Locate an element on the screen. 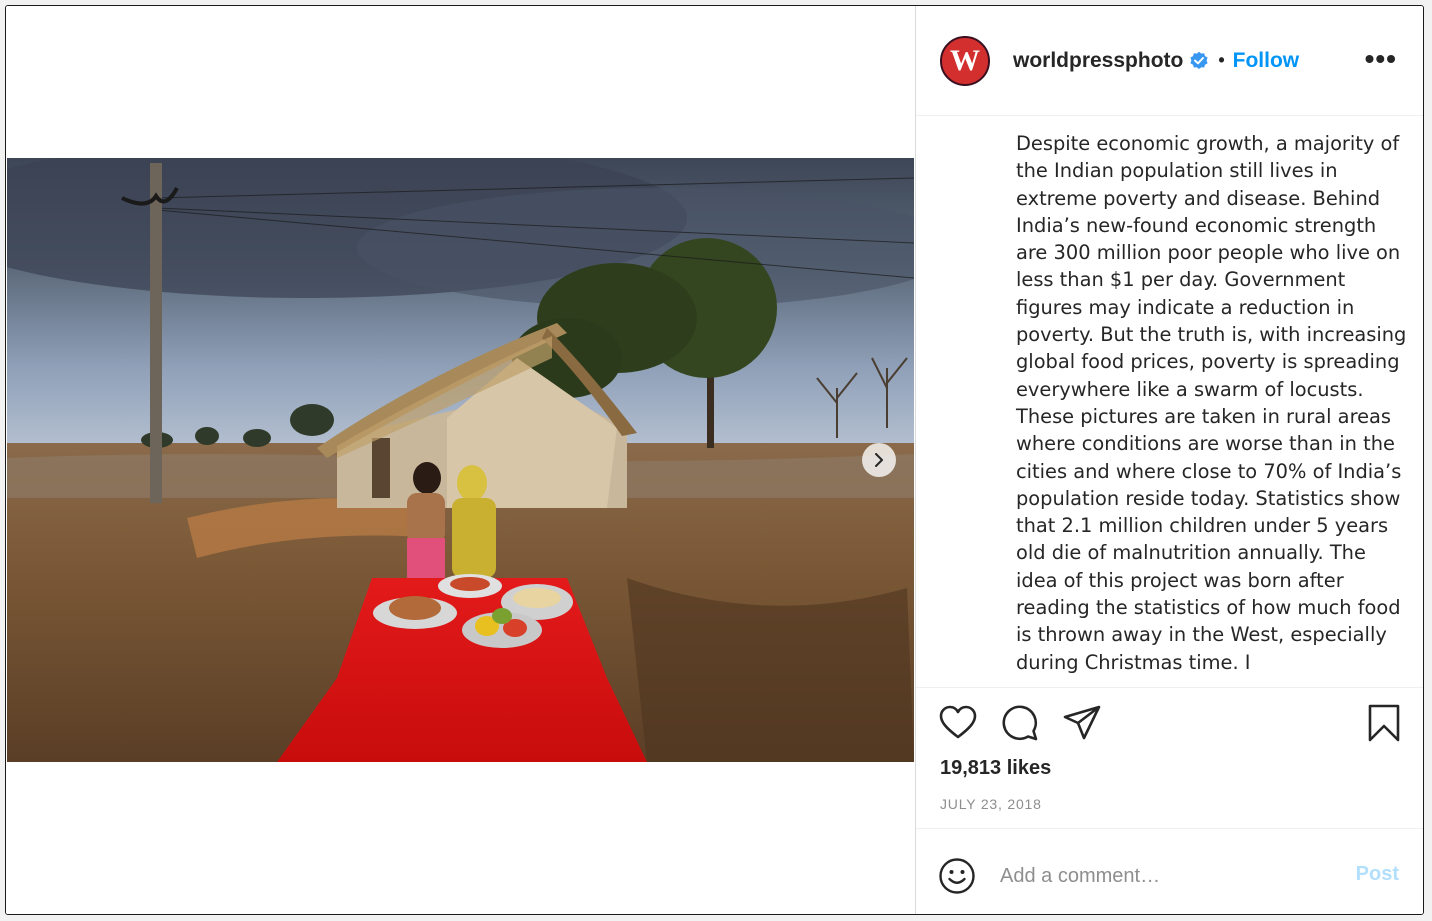 The height and width of the screenshot is (921, 1432). avatar-letter: W is located at coordinates (965, 60).